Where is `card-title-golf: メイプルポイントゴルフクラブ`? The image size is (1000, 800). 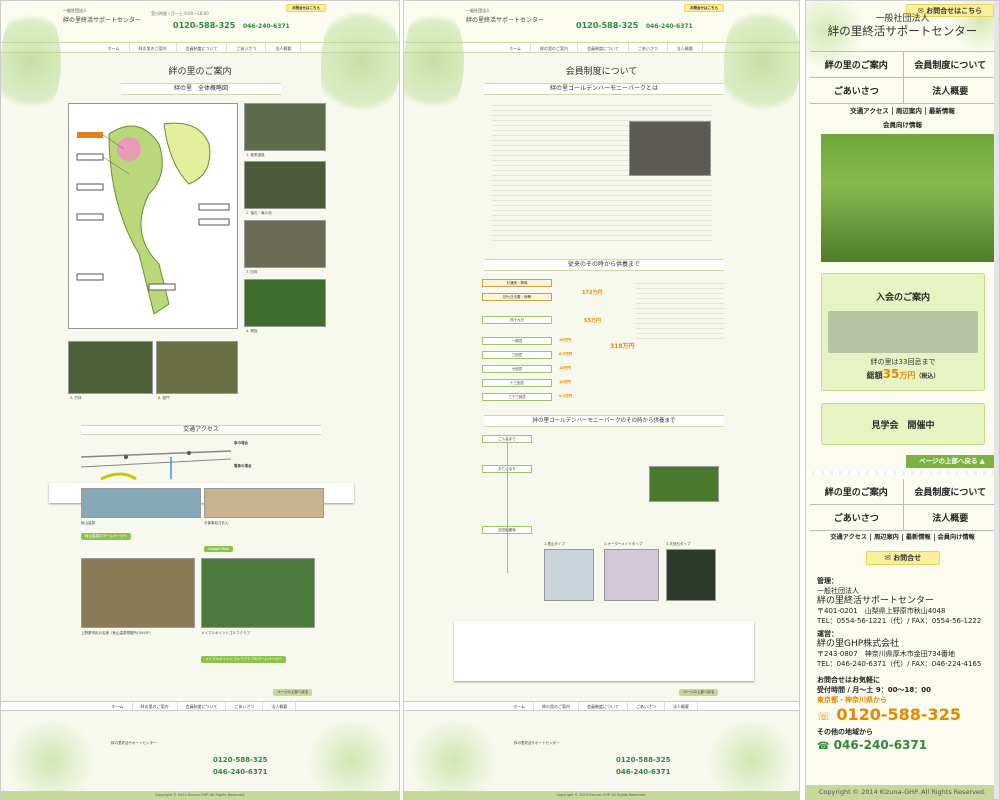 card-title-golf: メイプルポイントゴルフクラブ is located at coordinates (225, 633).